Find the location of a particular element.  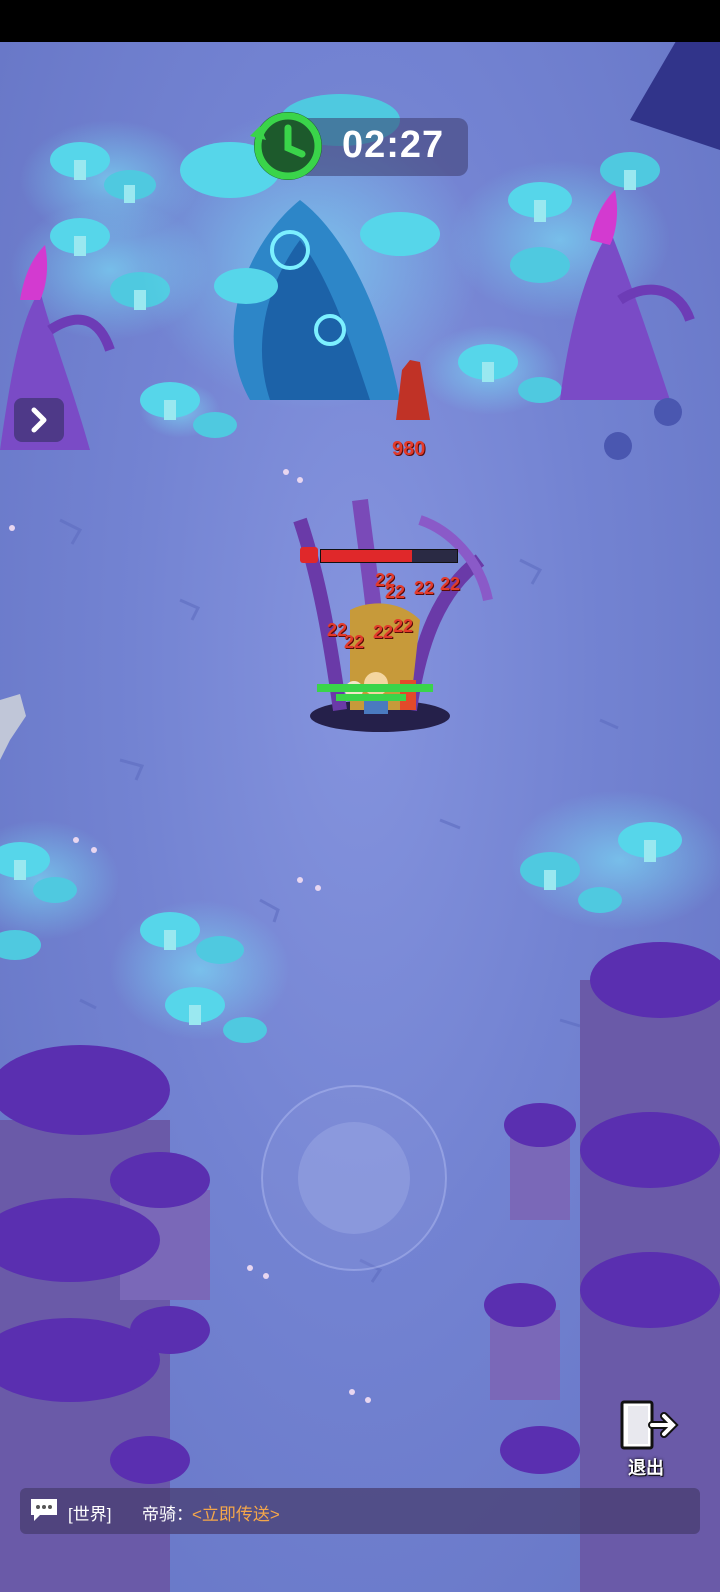

boss-hp-bar is located at coordinates (380, 555).